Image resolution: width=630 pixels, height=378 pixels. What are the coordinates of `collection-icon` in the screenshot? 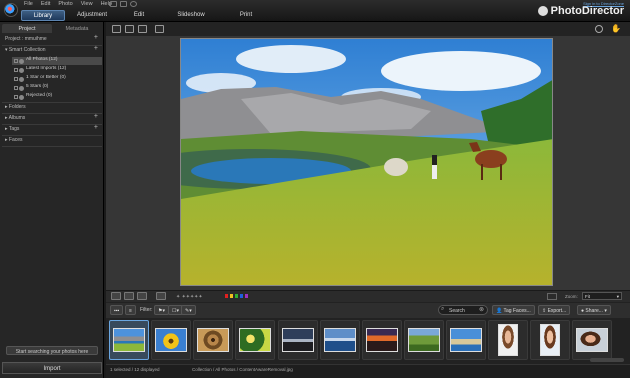 It's located at (21, 70).